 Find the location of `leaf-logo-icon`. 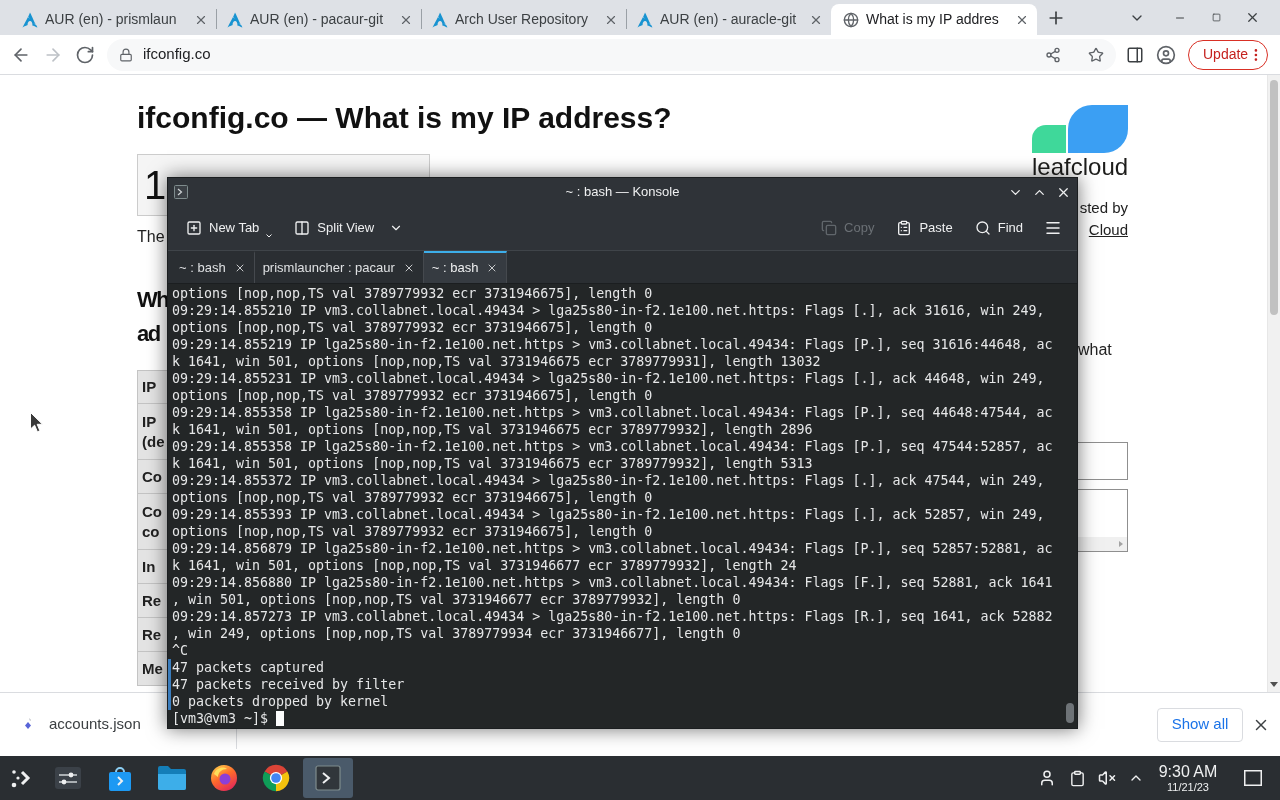

leaf-logo-icon is located at coordinates (1080, 129).